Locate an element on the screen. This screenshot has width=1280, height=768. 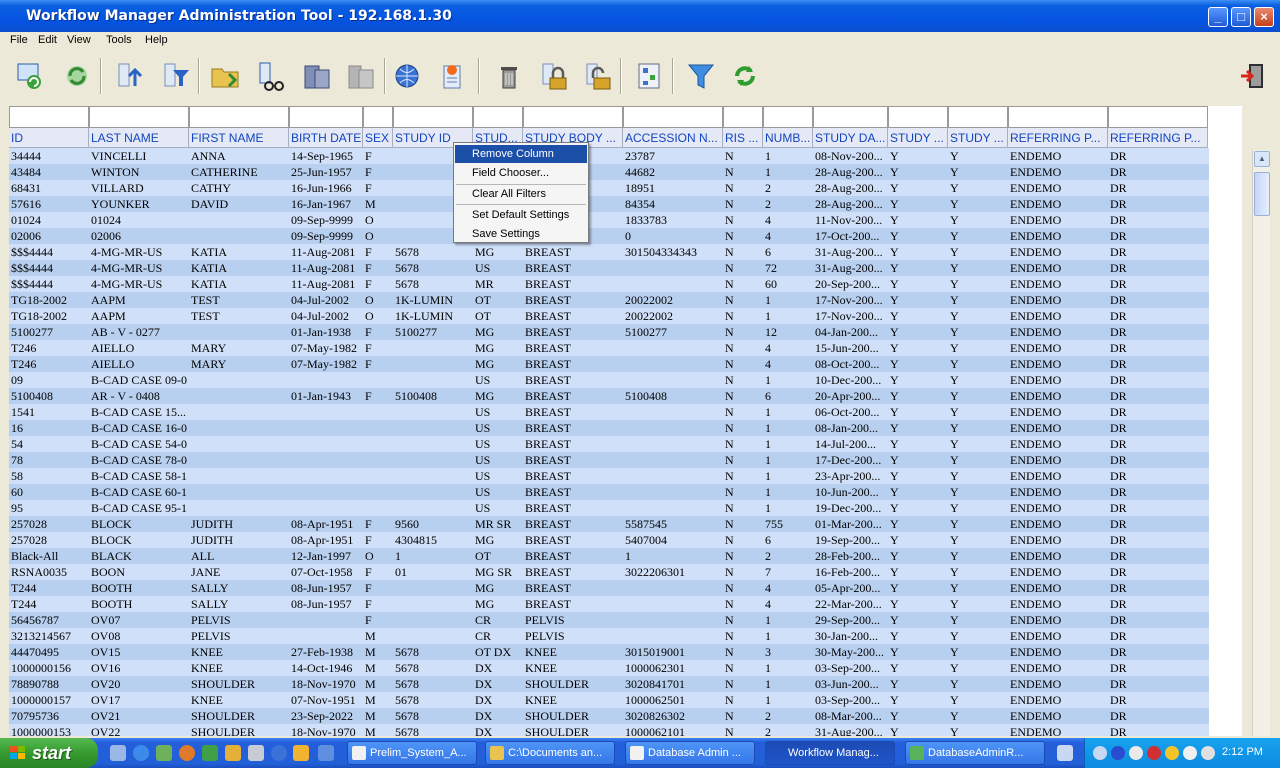
settings-icon is located at coordinates (649, 76).